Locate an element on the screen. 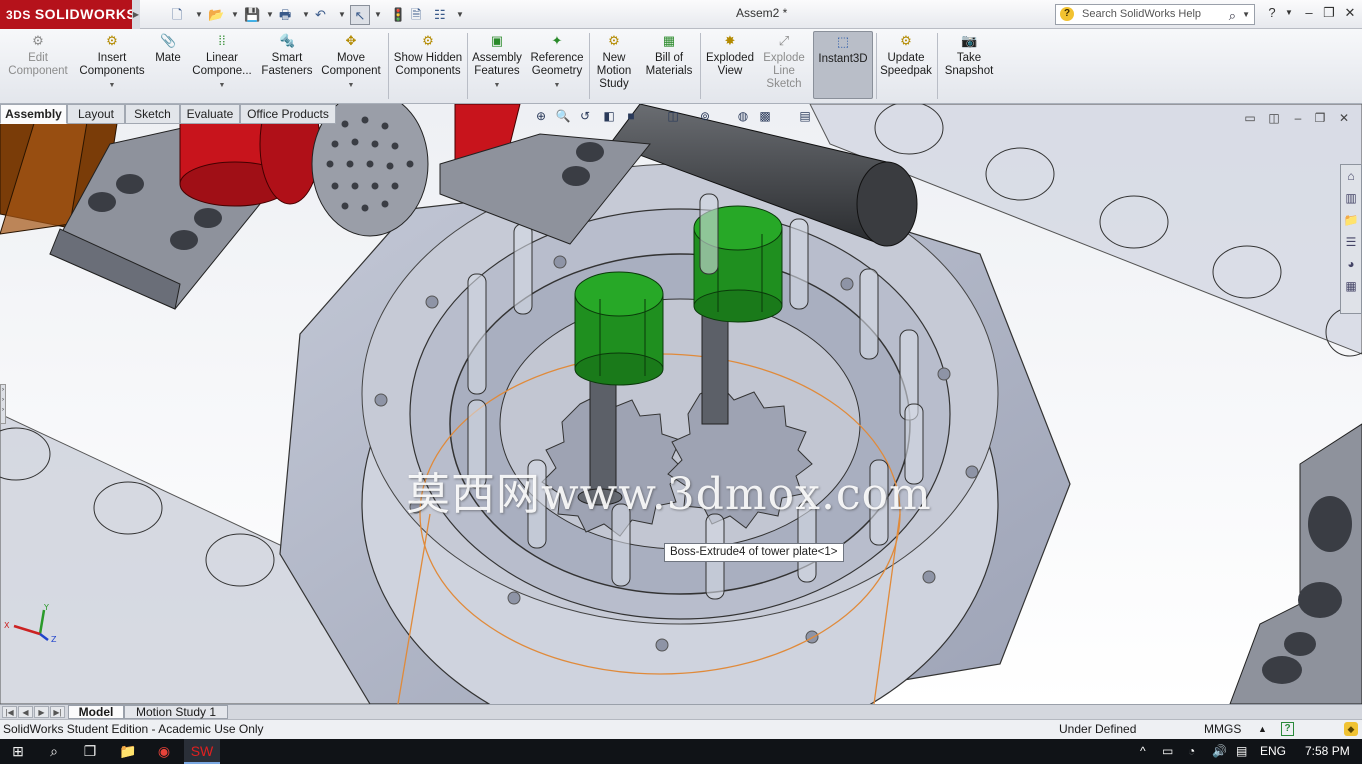  insert-components-button: ⚙ Insert Components ▼ is located at coordinates (112, 62).